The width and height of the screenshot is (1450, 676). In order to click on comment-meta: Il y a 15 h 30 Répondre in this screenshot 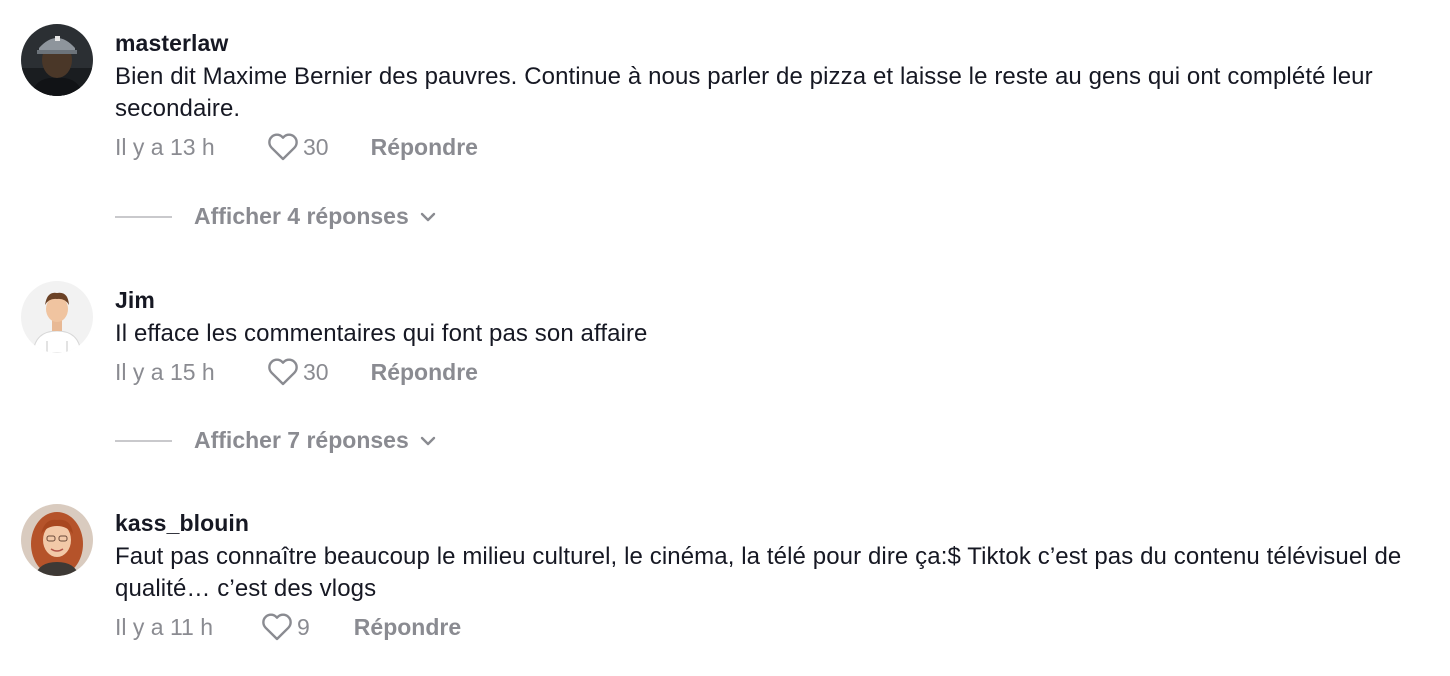, I will do `click(775, 372)`.